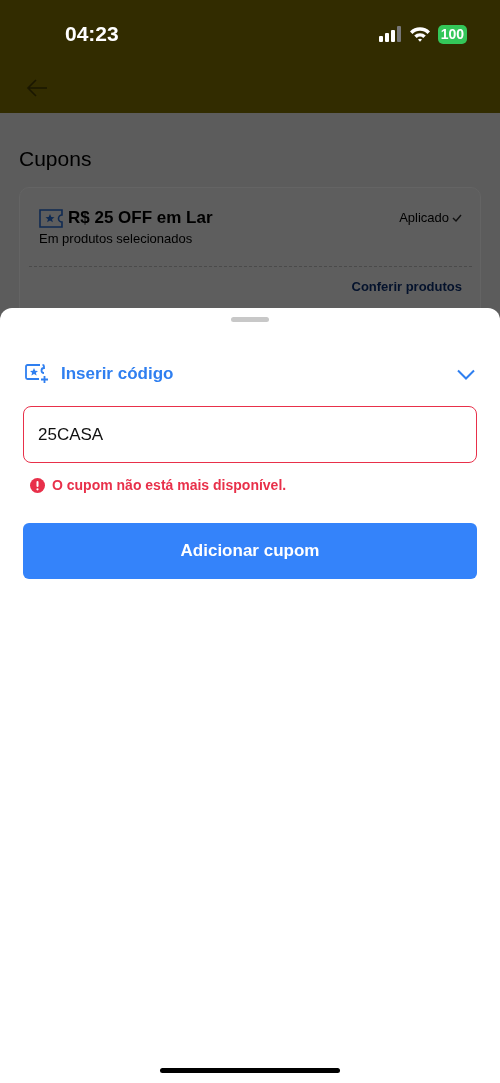  What do you see at coordinates (419, 34) in the screenshot?
I see `wifi-icon` at bounding box center [419, 34].